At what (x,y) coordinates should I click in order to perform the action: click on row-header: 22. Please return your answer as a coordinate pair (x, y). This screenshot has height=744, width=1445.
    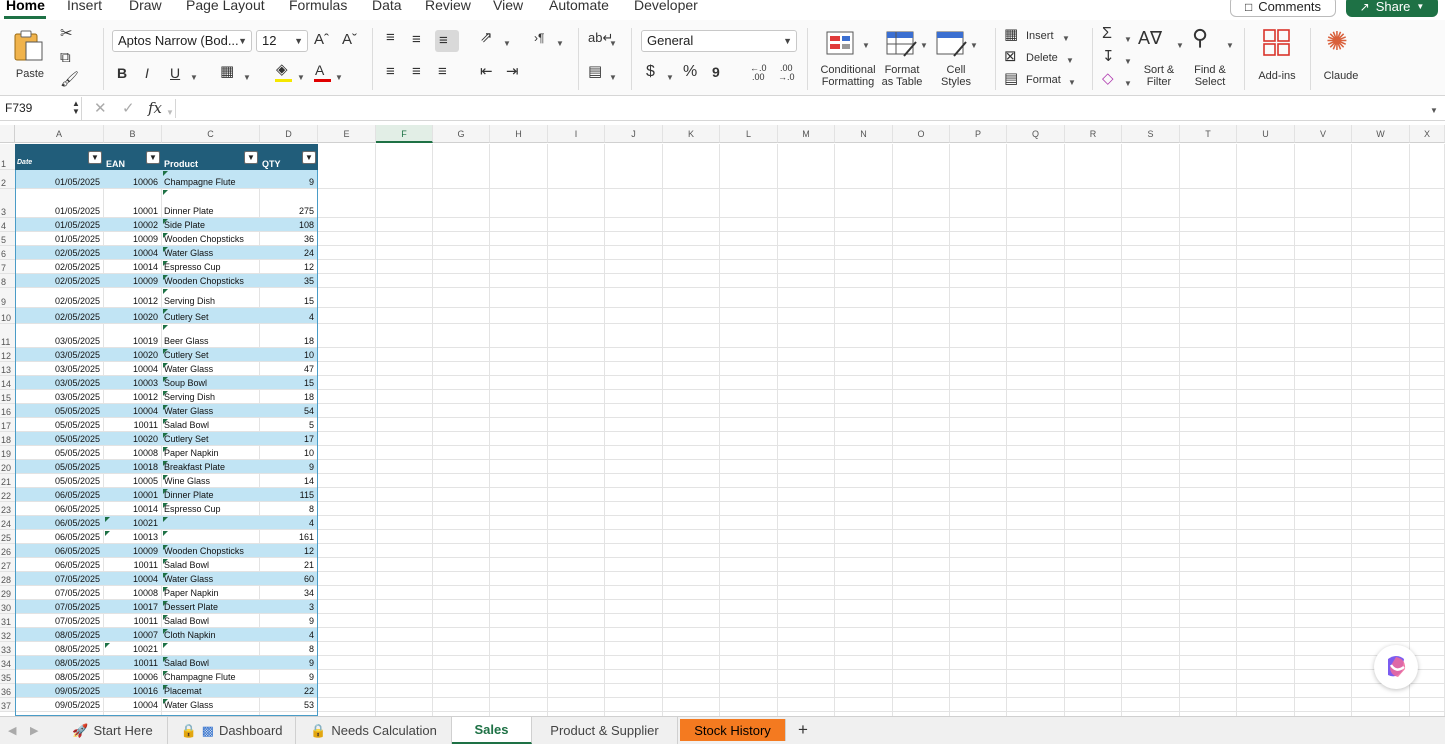
    Looking at the image, I should click on (7, 495).